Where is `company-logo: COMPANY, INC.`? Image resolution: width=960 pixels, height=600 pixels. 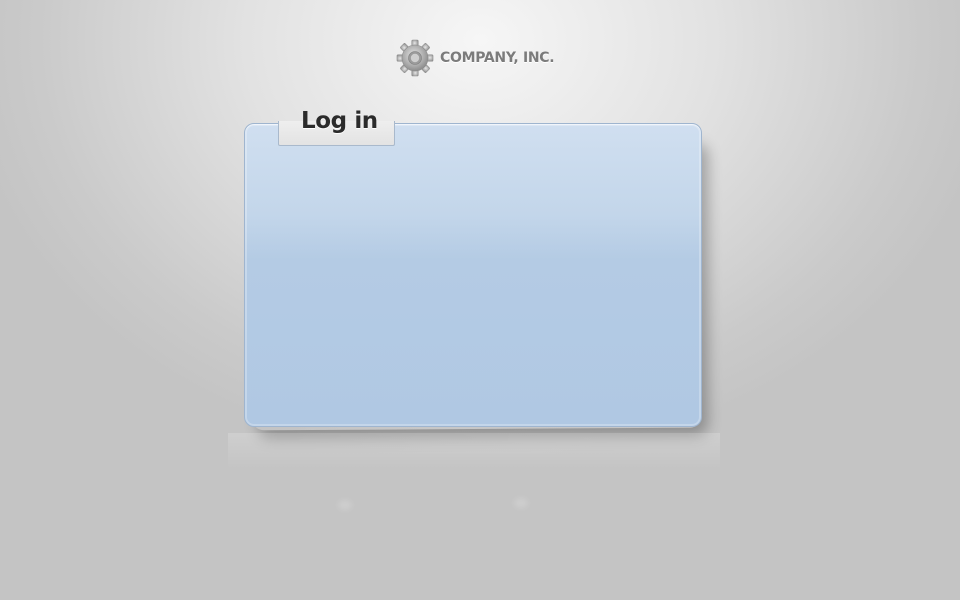 company-logo: COMPANY, INC. is located at coordinates (475, 58).